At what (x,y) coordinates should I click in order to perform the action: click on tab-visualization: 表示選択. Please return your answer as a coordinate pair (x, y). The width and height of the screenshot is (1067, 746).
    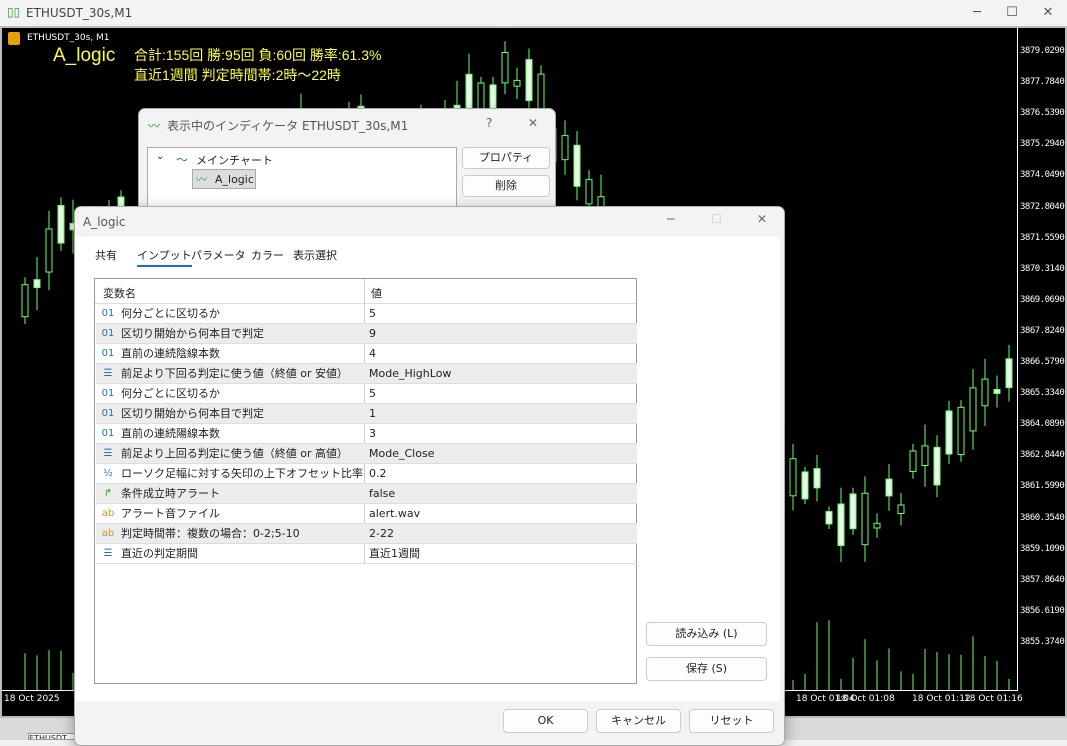
    Looking at the image, I should click on (315, 255).